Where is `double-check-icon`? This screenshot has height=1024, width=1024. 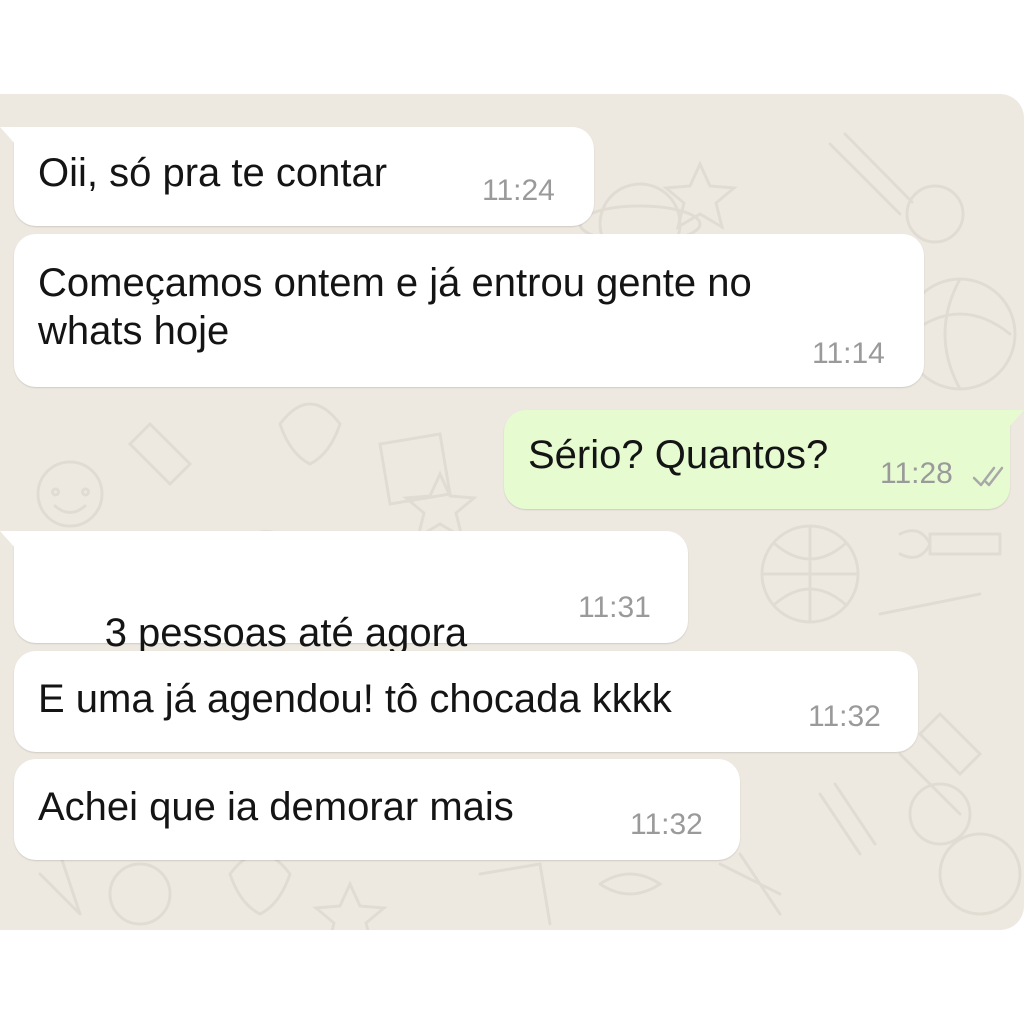
double-check-icon is located at coordinates (988, 476).